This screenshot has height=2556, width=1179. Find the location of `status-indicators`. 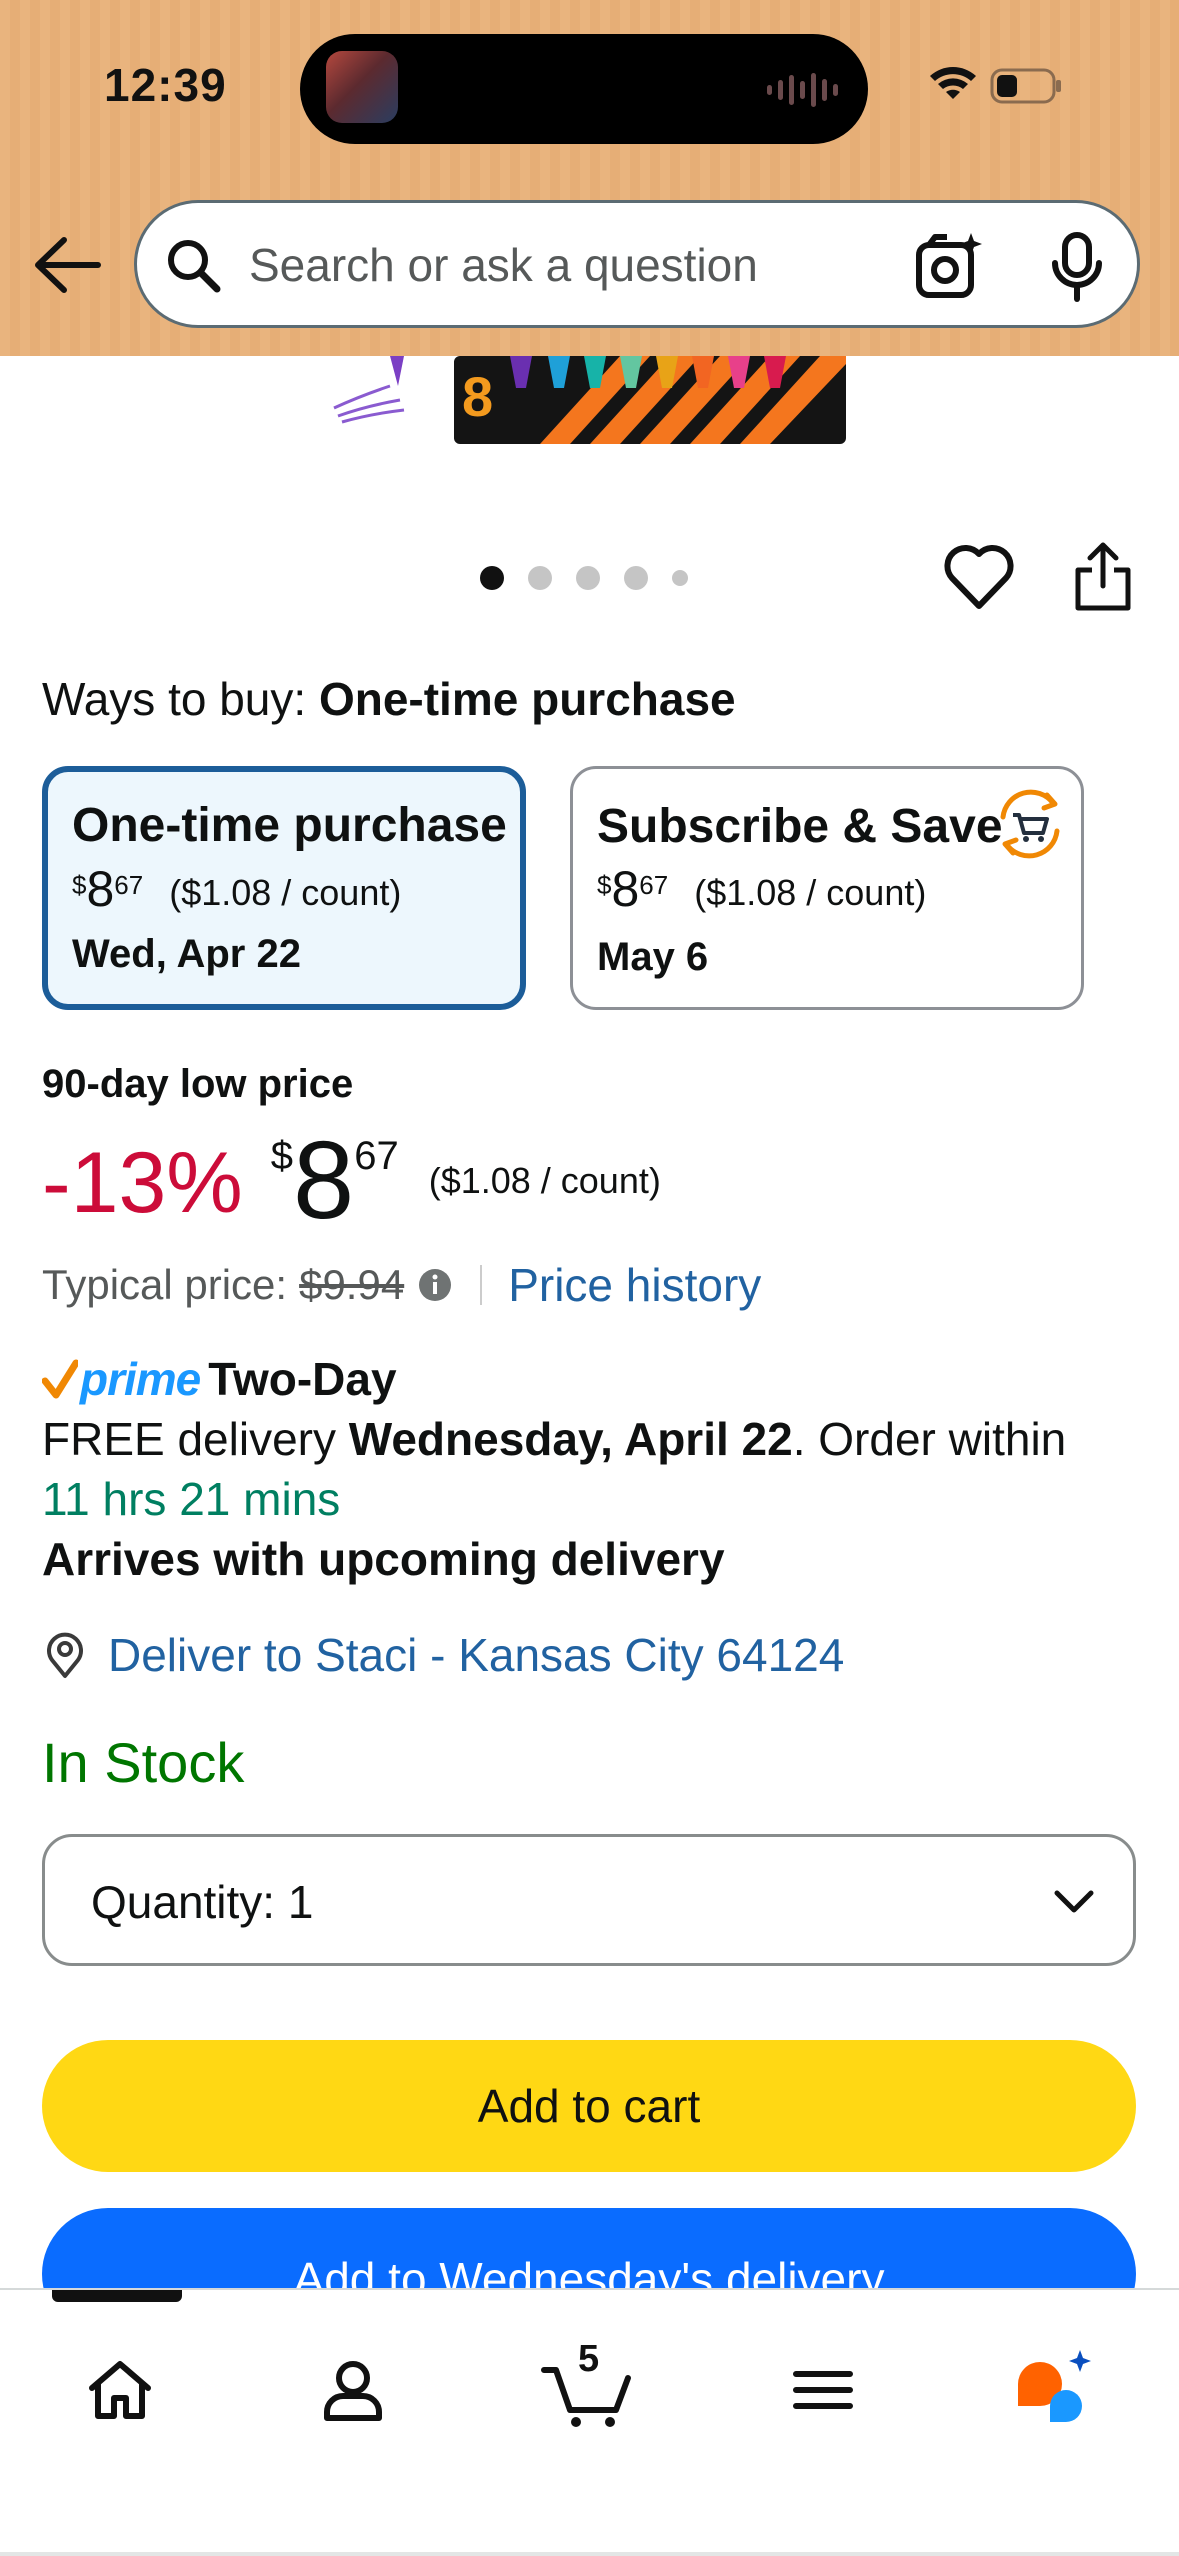

status-indicators is located at coordinates (995, 85).